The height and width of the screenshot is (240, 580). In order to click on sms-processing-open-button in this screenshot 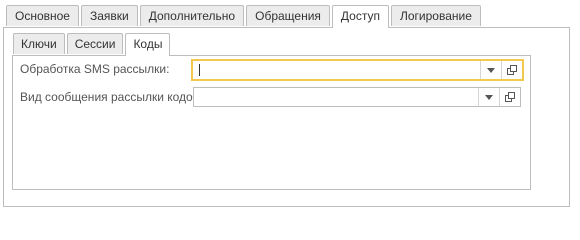, I will do `click(511, 70)`.